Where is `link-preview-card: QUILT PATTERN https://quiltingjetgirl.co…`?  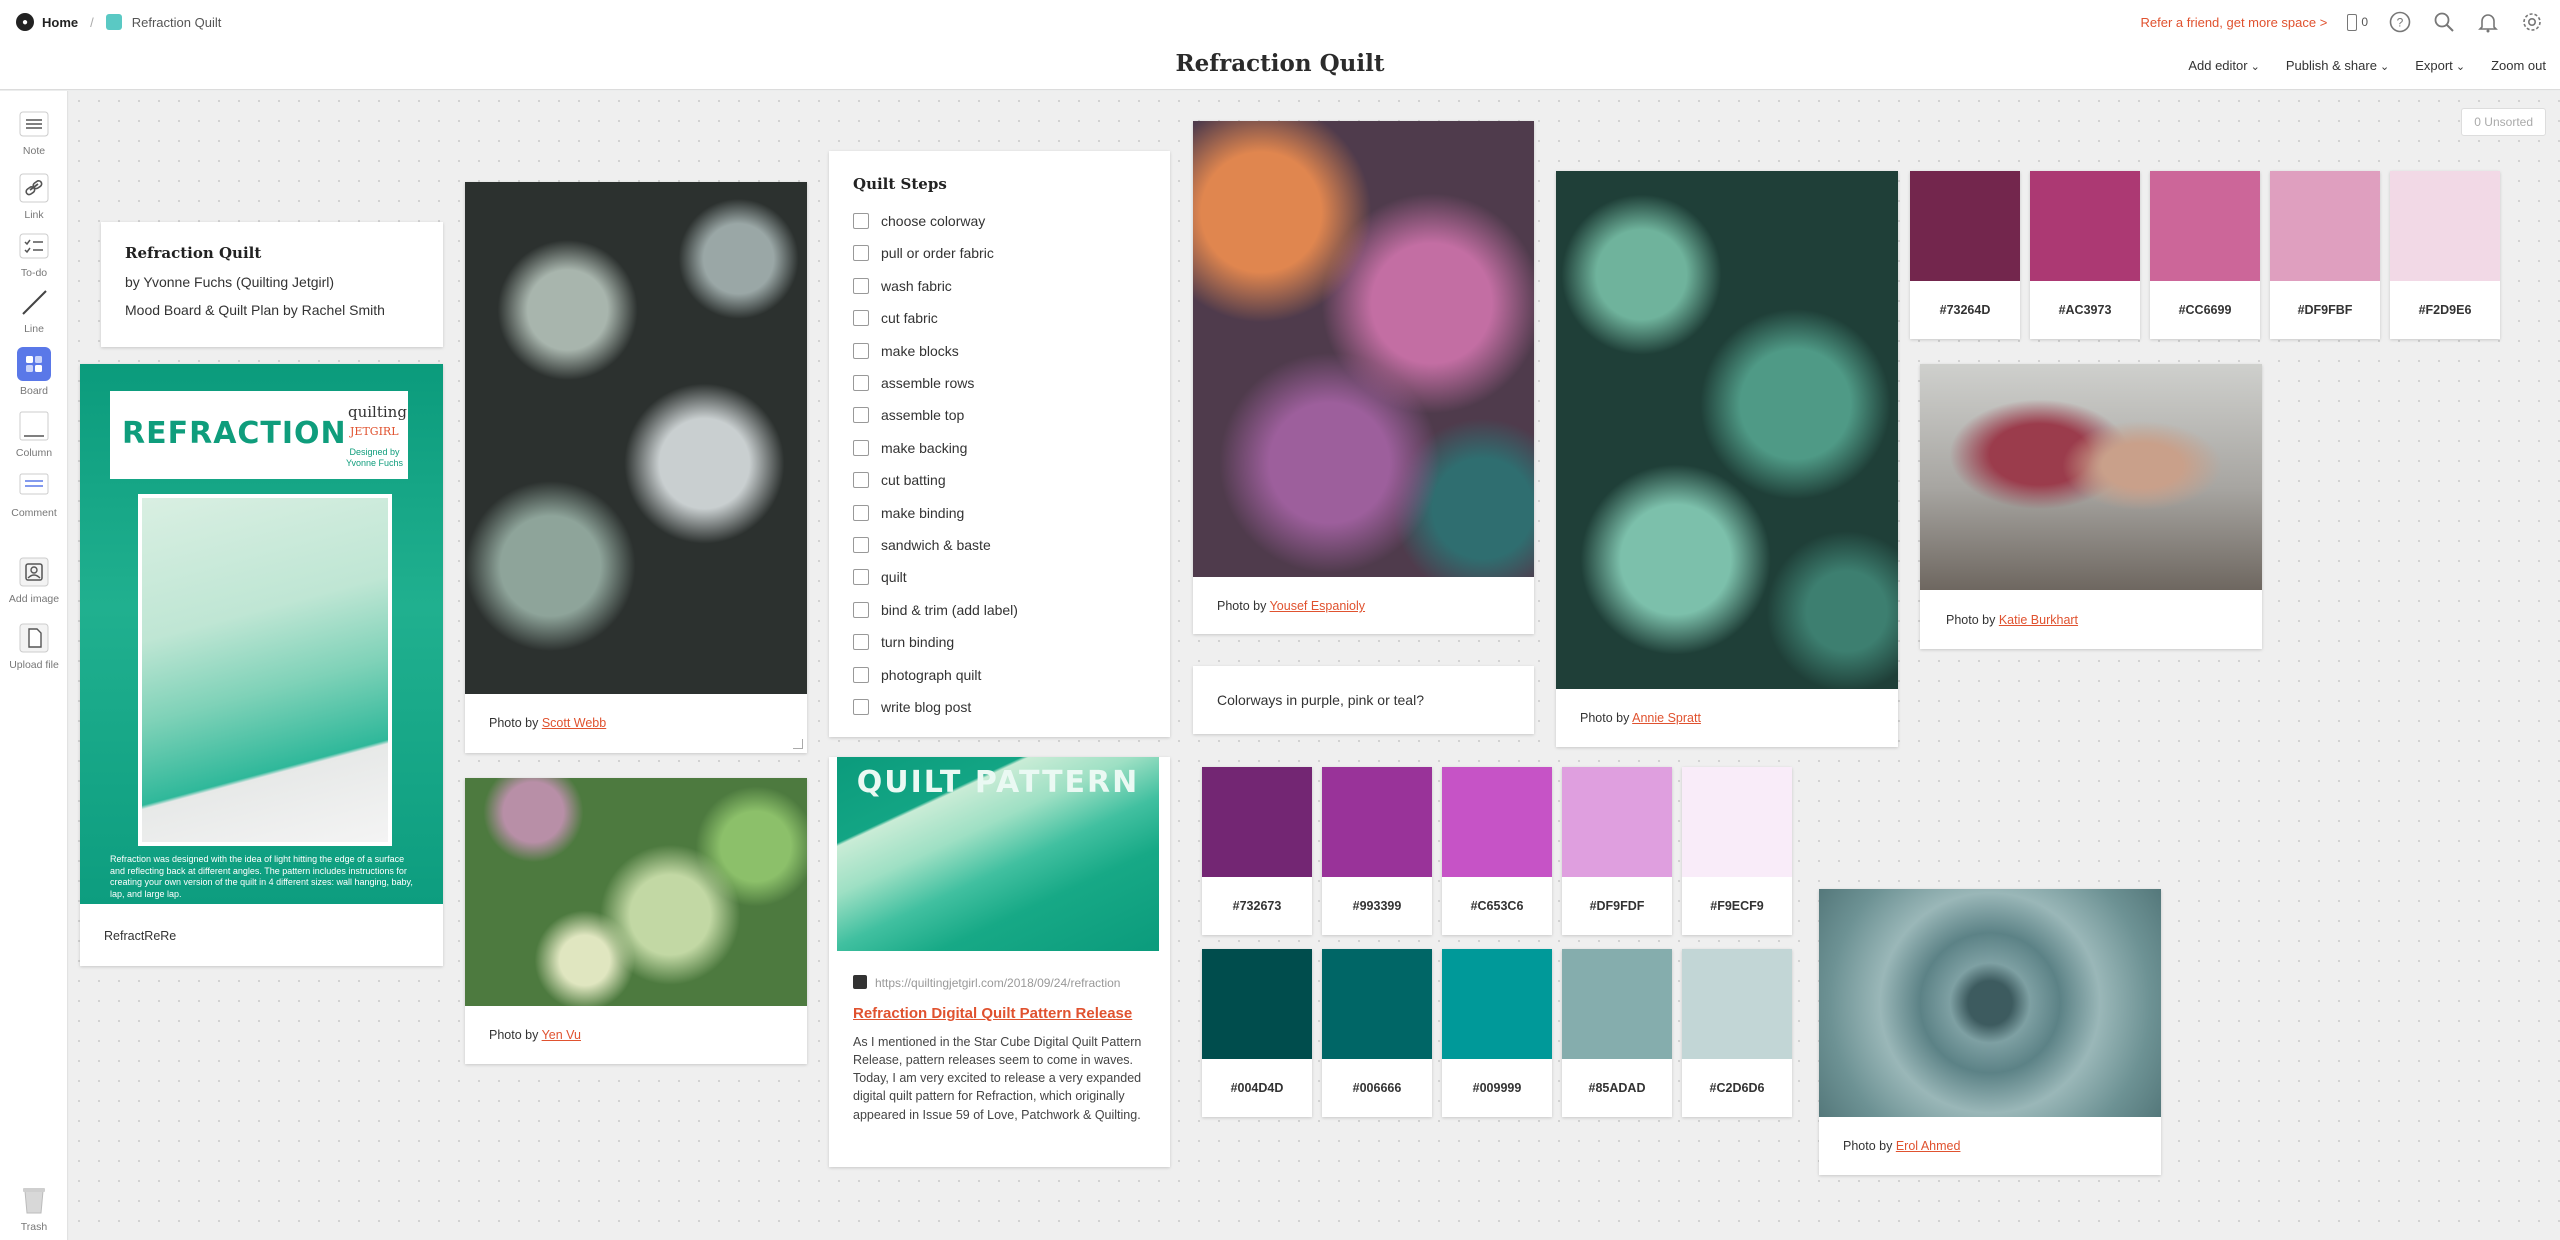
link-preview-card: QUILT PATTERN https://quiltingjetgirl.co… is located at coordinates (999, 962).